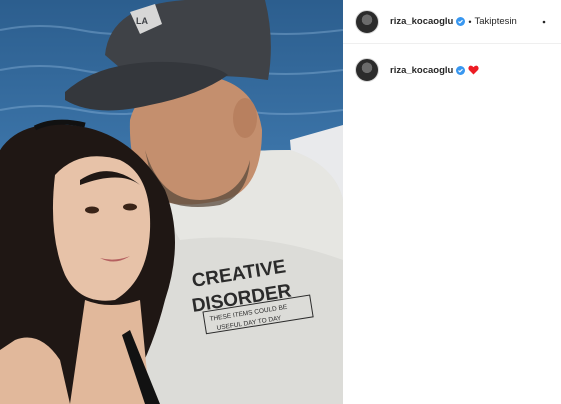 The width and height of the screenshot is (561, 404). I want to click on avatar, so click(367, 21).